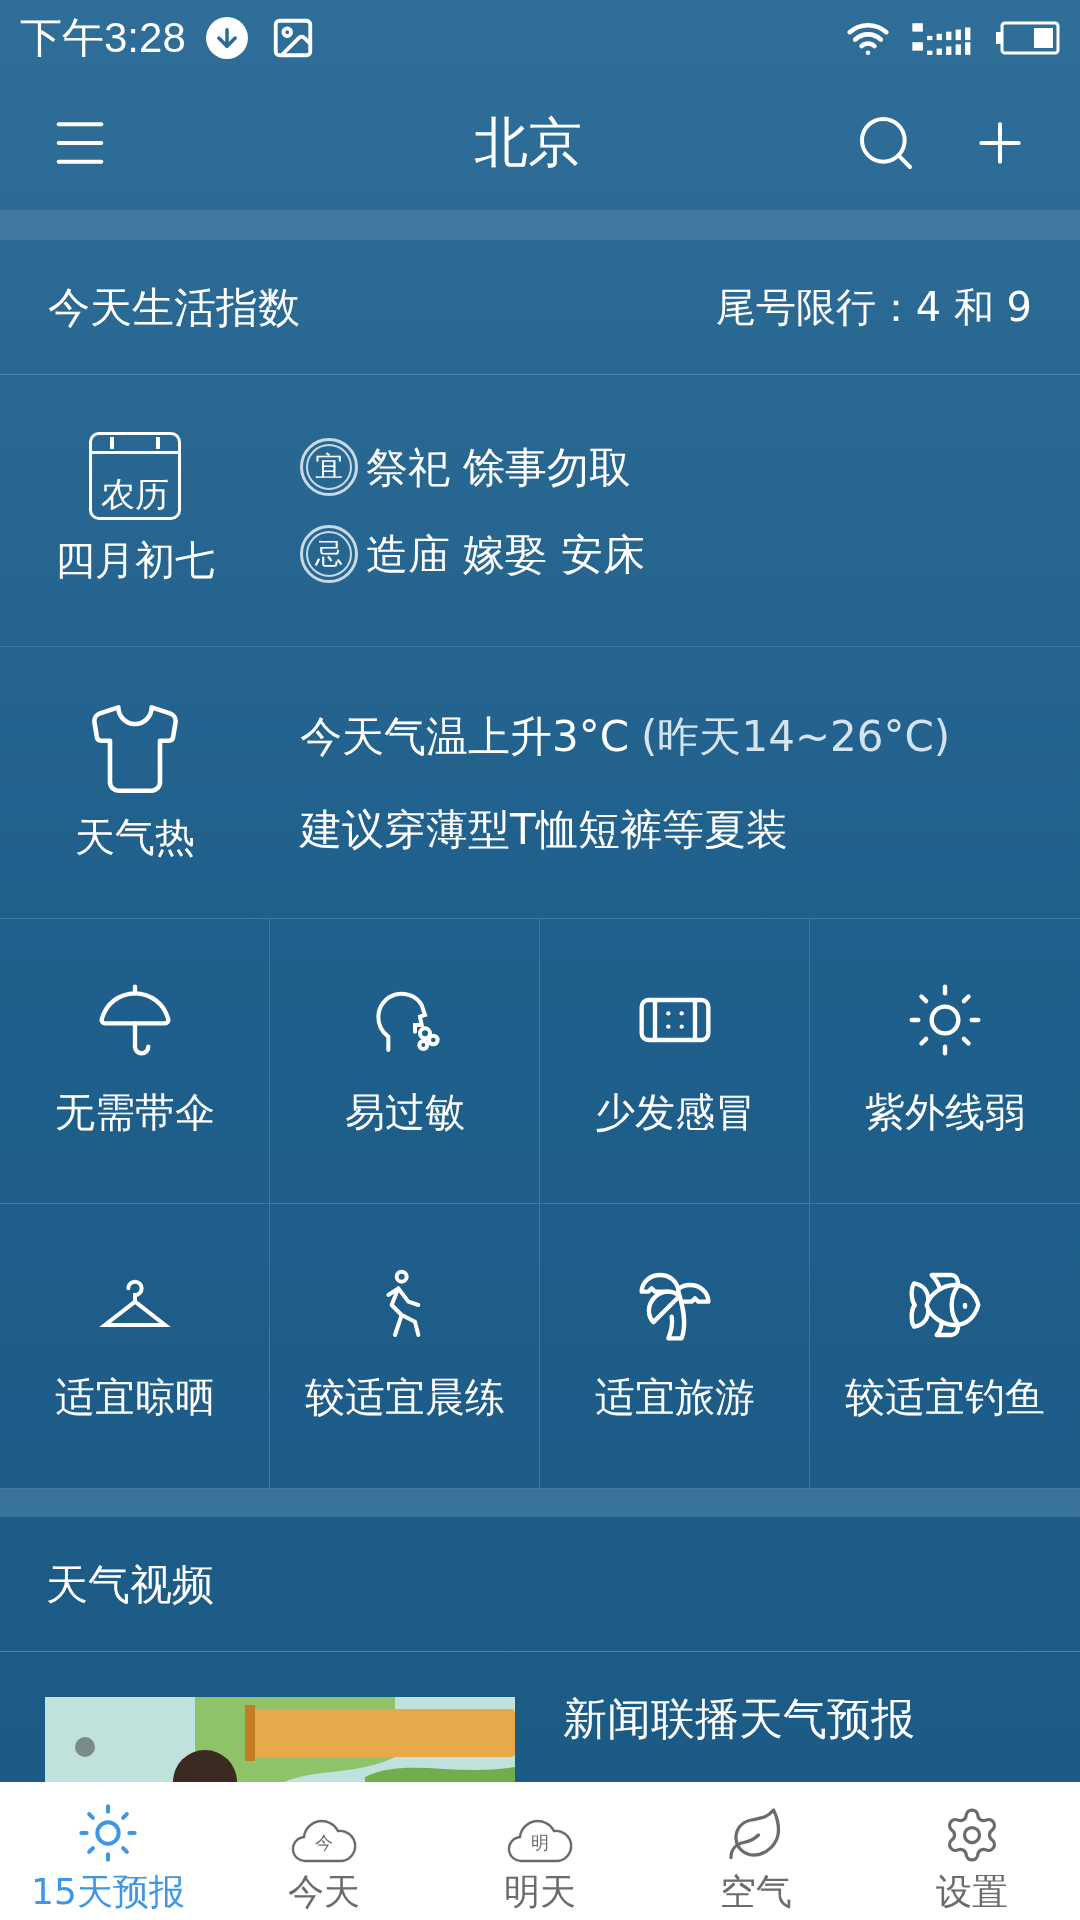  I want to click on clothing-advice: 建议穿薄型T恤短裤等夏装, so click(544, 829).